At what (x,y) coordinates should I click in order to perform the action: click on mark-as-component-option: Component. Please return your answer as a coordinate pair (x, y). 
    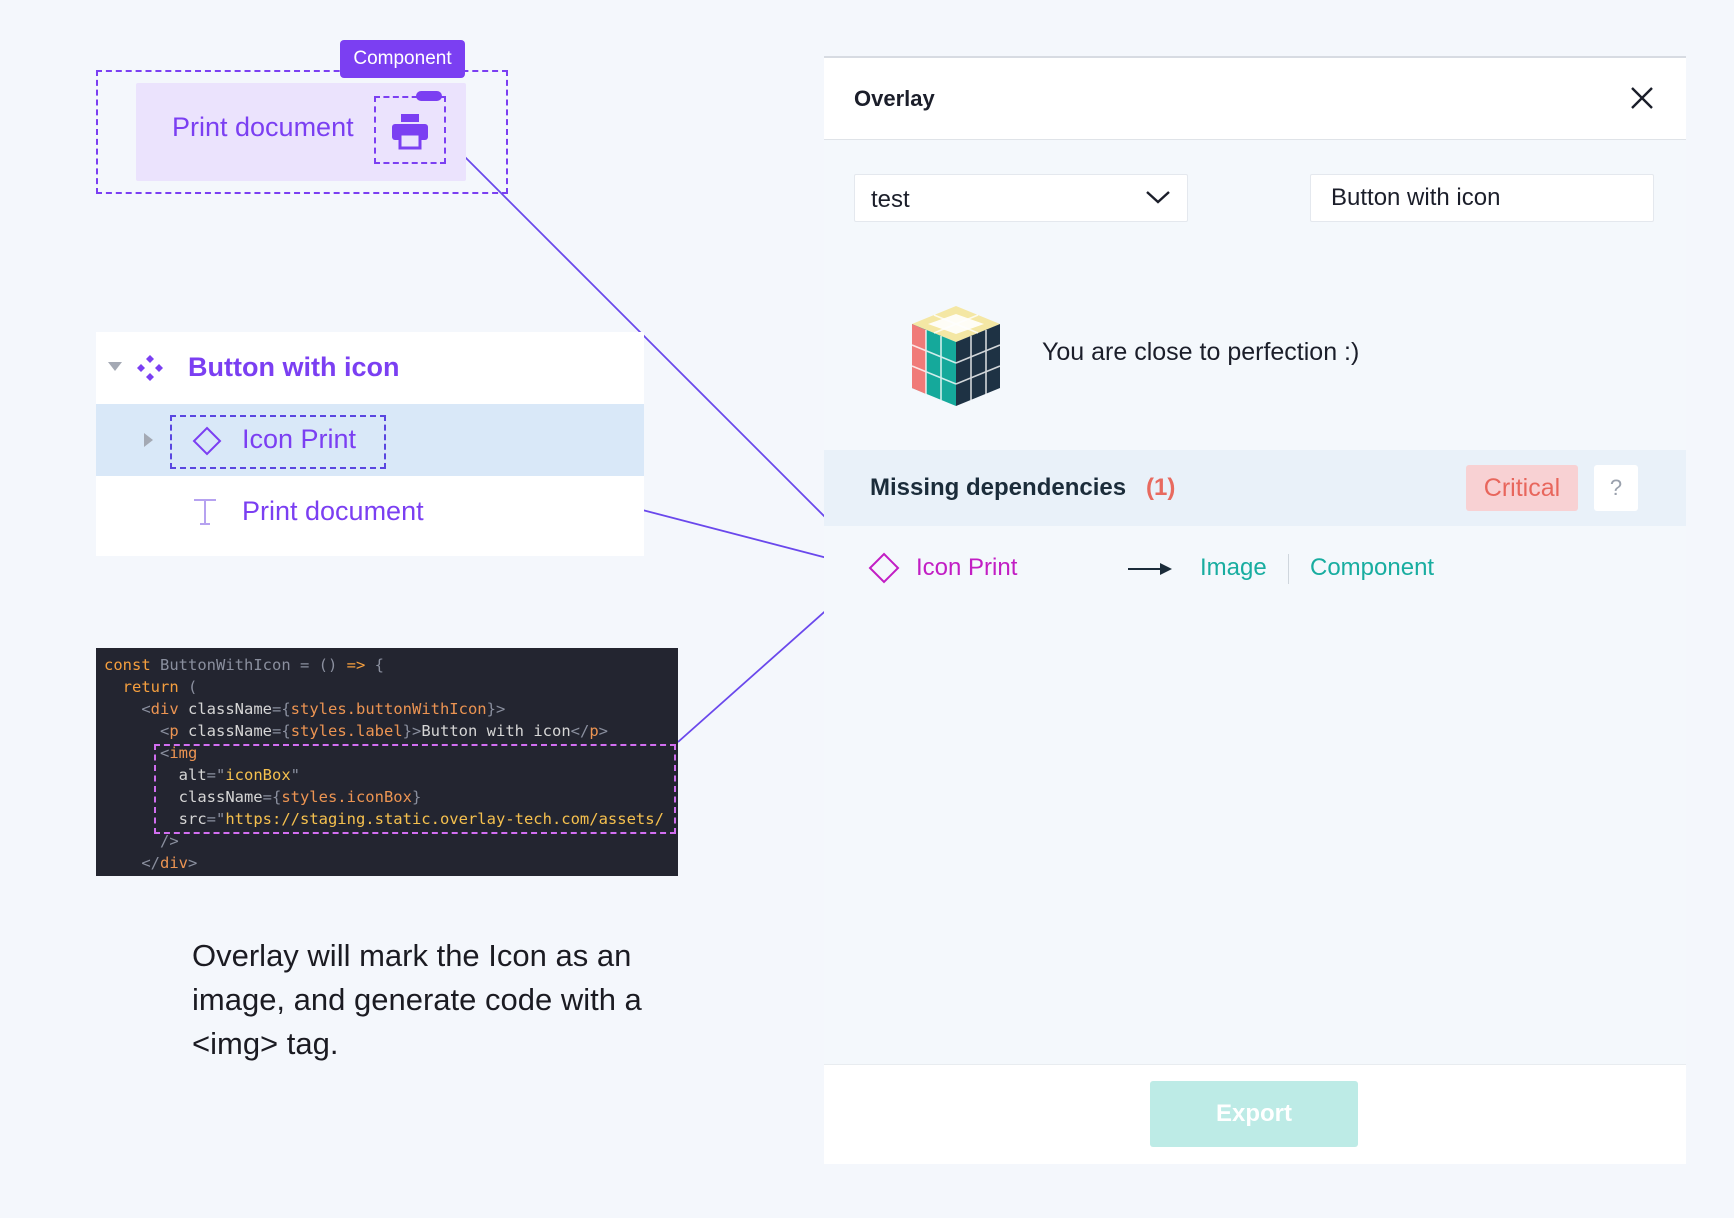
    Looking at the image, I should click on (1372, 568).